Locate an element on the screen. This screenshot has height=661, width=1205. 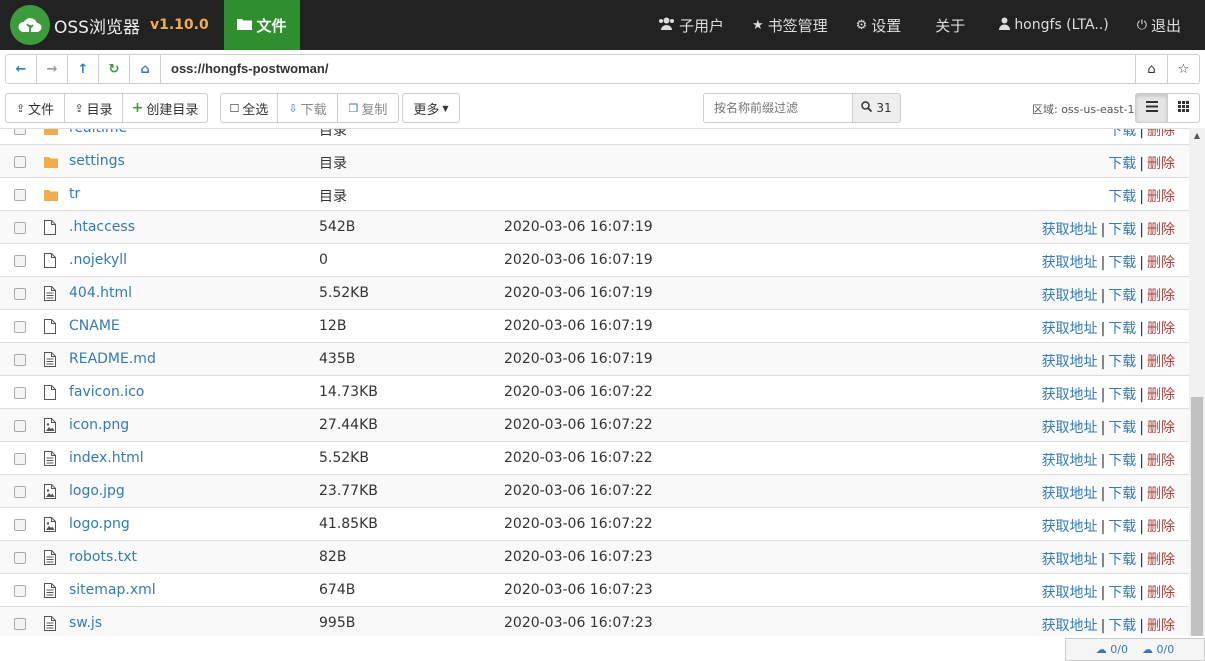
download-button: ⇩ 下载 is located at coordinates (307, 108).